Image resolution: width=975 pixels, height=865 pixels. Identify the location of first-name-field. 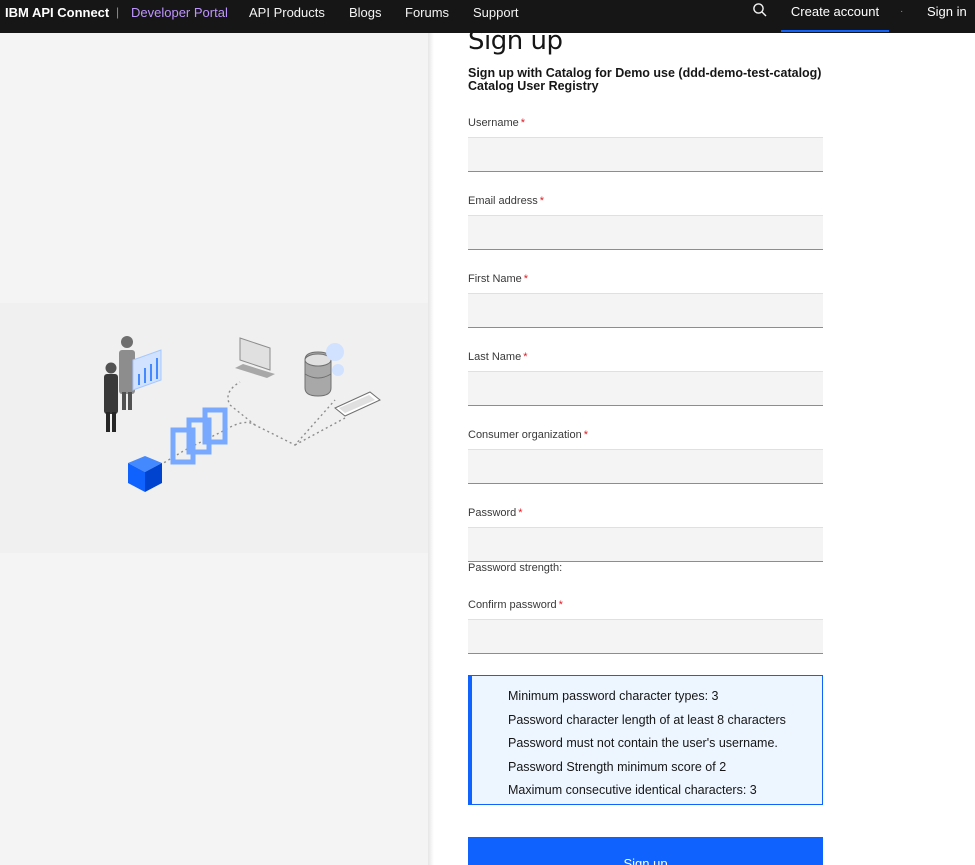
(645, 310).